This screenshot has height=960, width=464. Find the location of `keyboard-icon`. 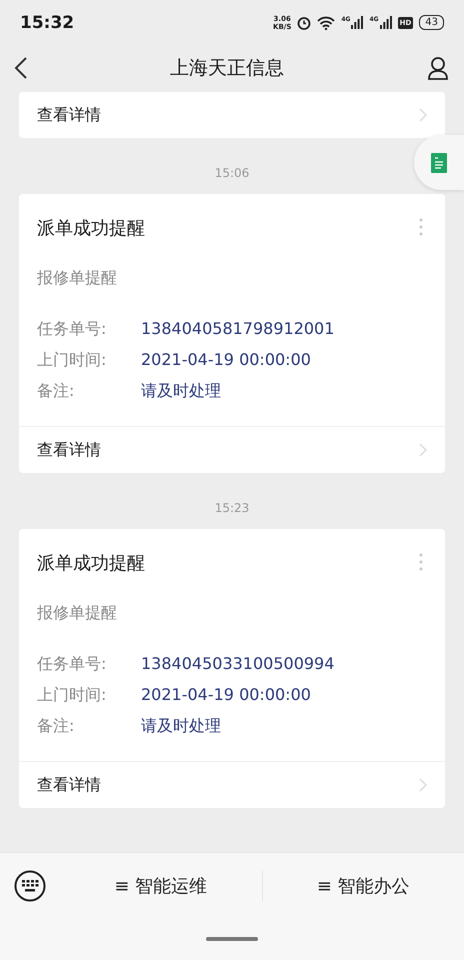

keyboard-icon is located at coordinates (30, 886).